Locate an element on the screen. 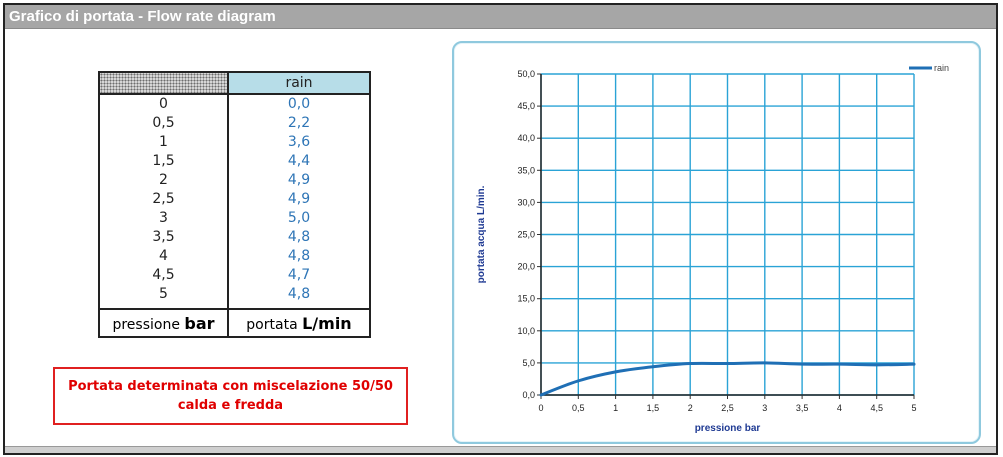 The width and height of the screenshot is (1003, 457). table-row: 1 3,6 is located at coordinates (234, 142).